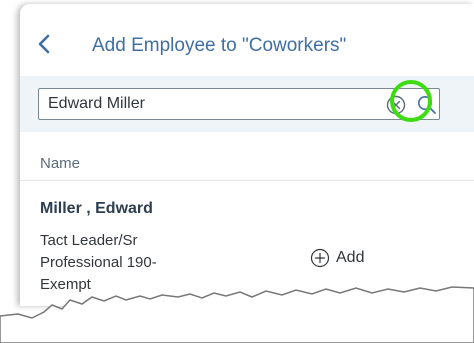 The image size is (474, 343). I want to click on list-column-header: Name, so click(247, 156).